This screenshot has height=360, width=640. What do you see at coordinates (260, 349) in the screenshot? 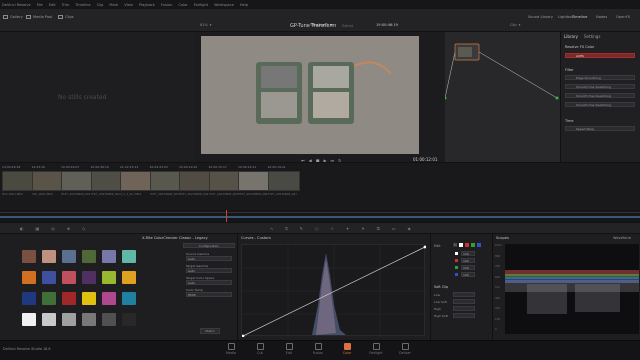
I see `page-cut: Cut` at bounding box center [260, 349].